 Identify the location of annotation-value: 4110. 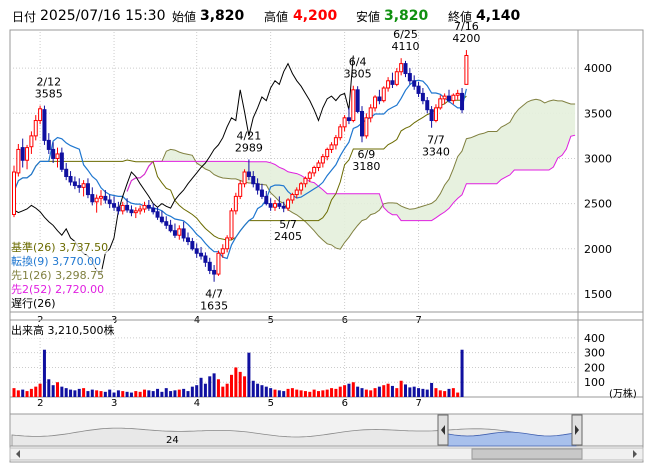
(406, 46).